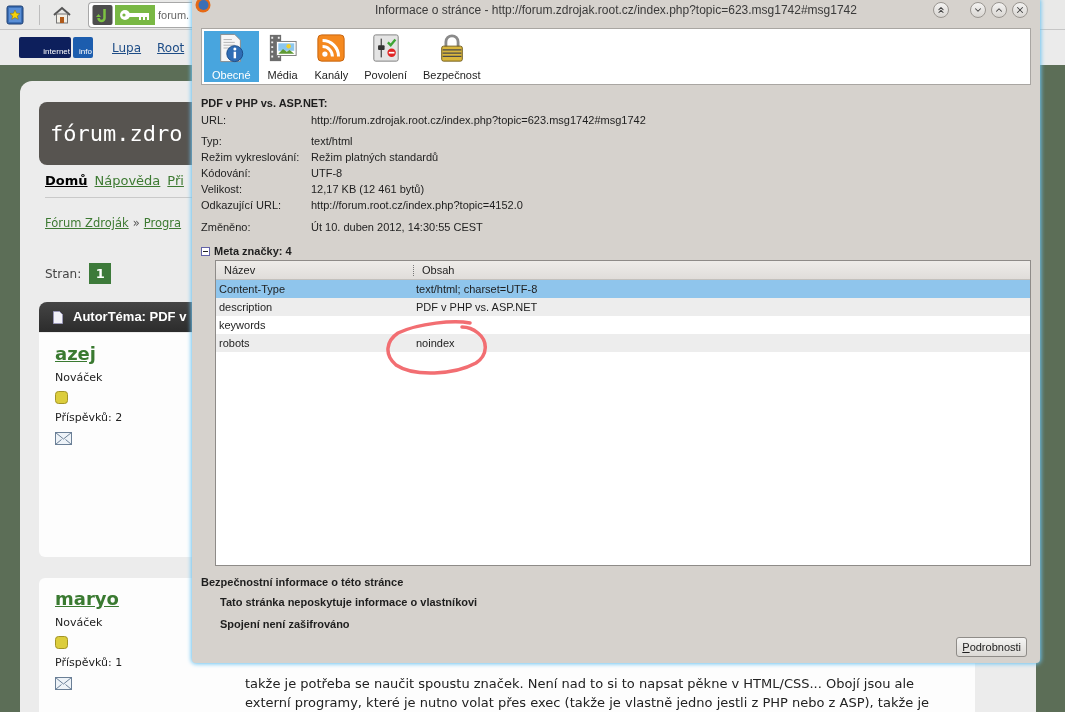 This screenshot has width=1065, height=712. I want to click on collapse-toggle, so click(205, 251).